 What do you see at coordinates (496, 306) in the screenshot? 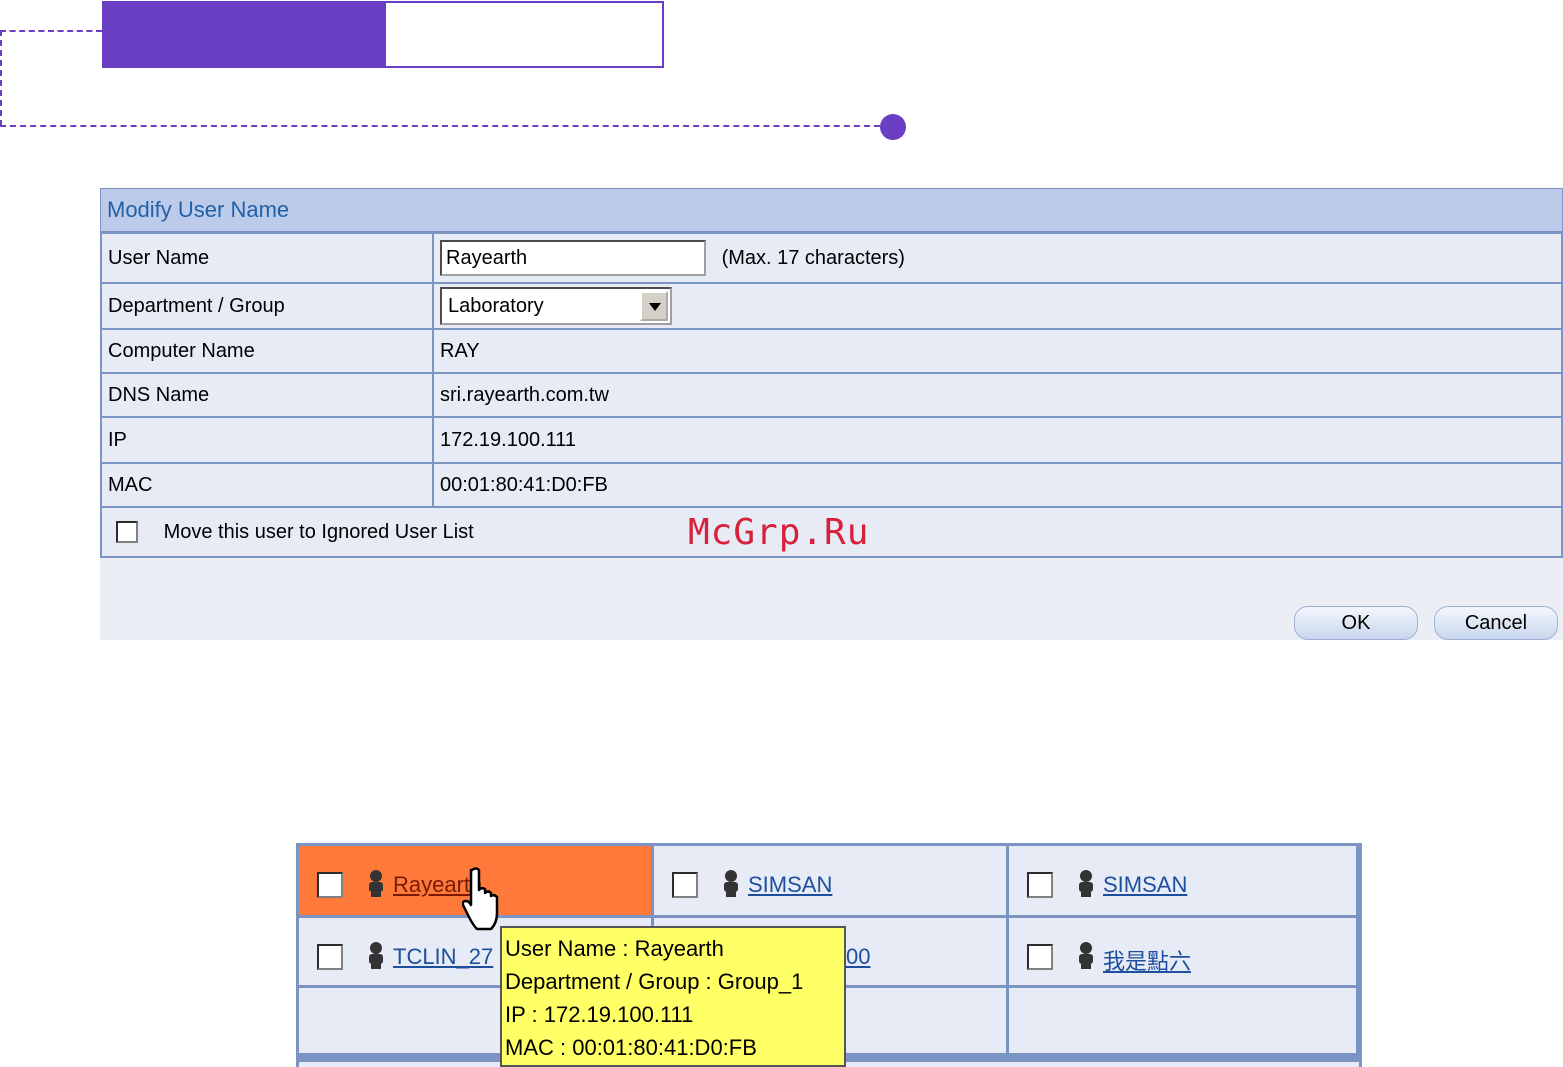
I see `department-selected-value: Laboratory` at bounding box center [496, 306].